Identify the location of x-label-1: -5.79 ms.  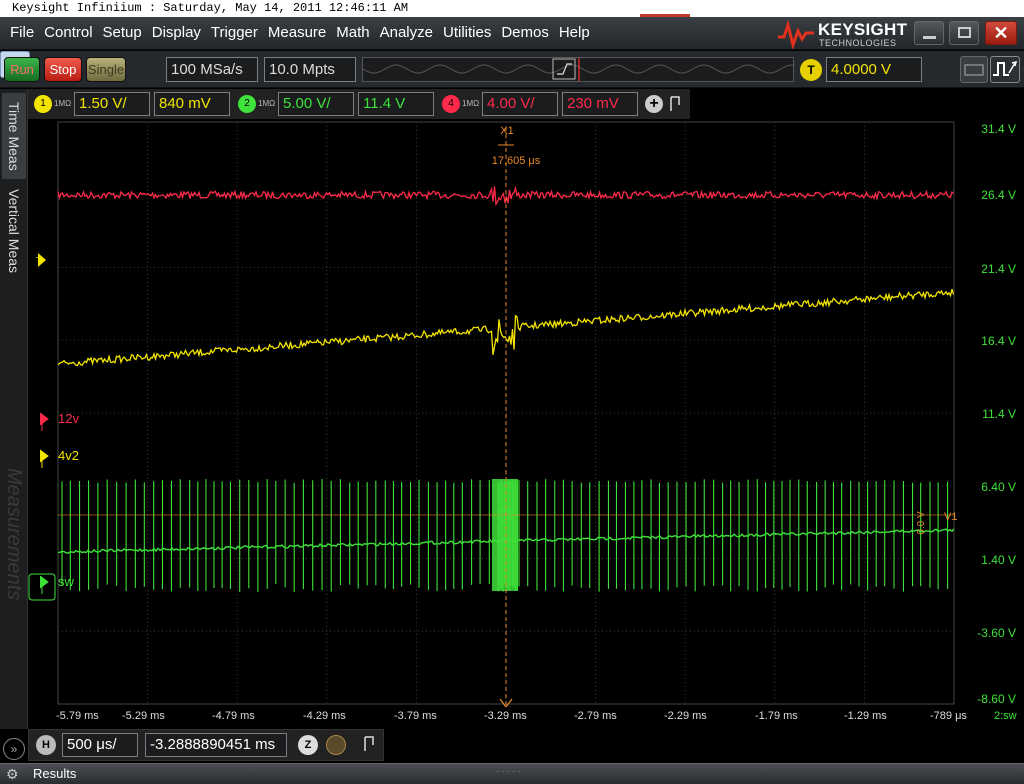
(77, 716).